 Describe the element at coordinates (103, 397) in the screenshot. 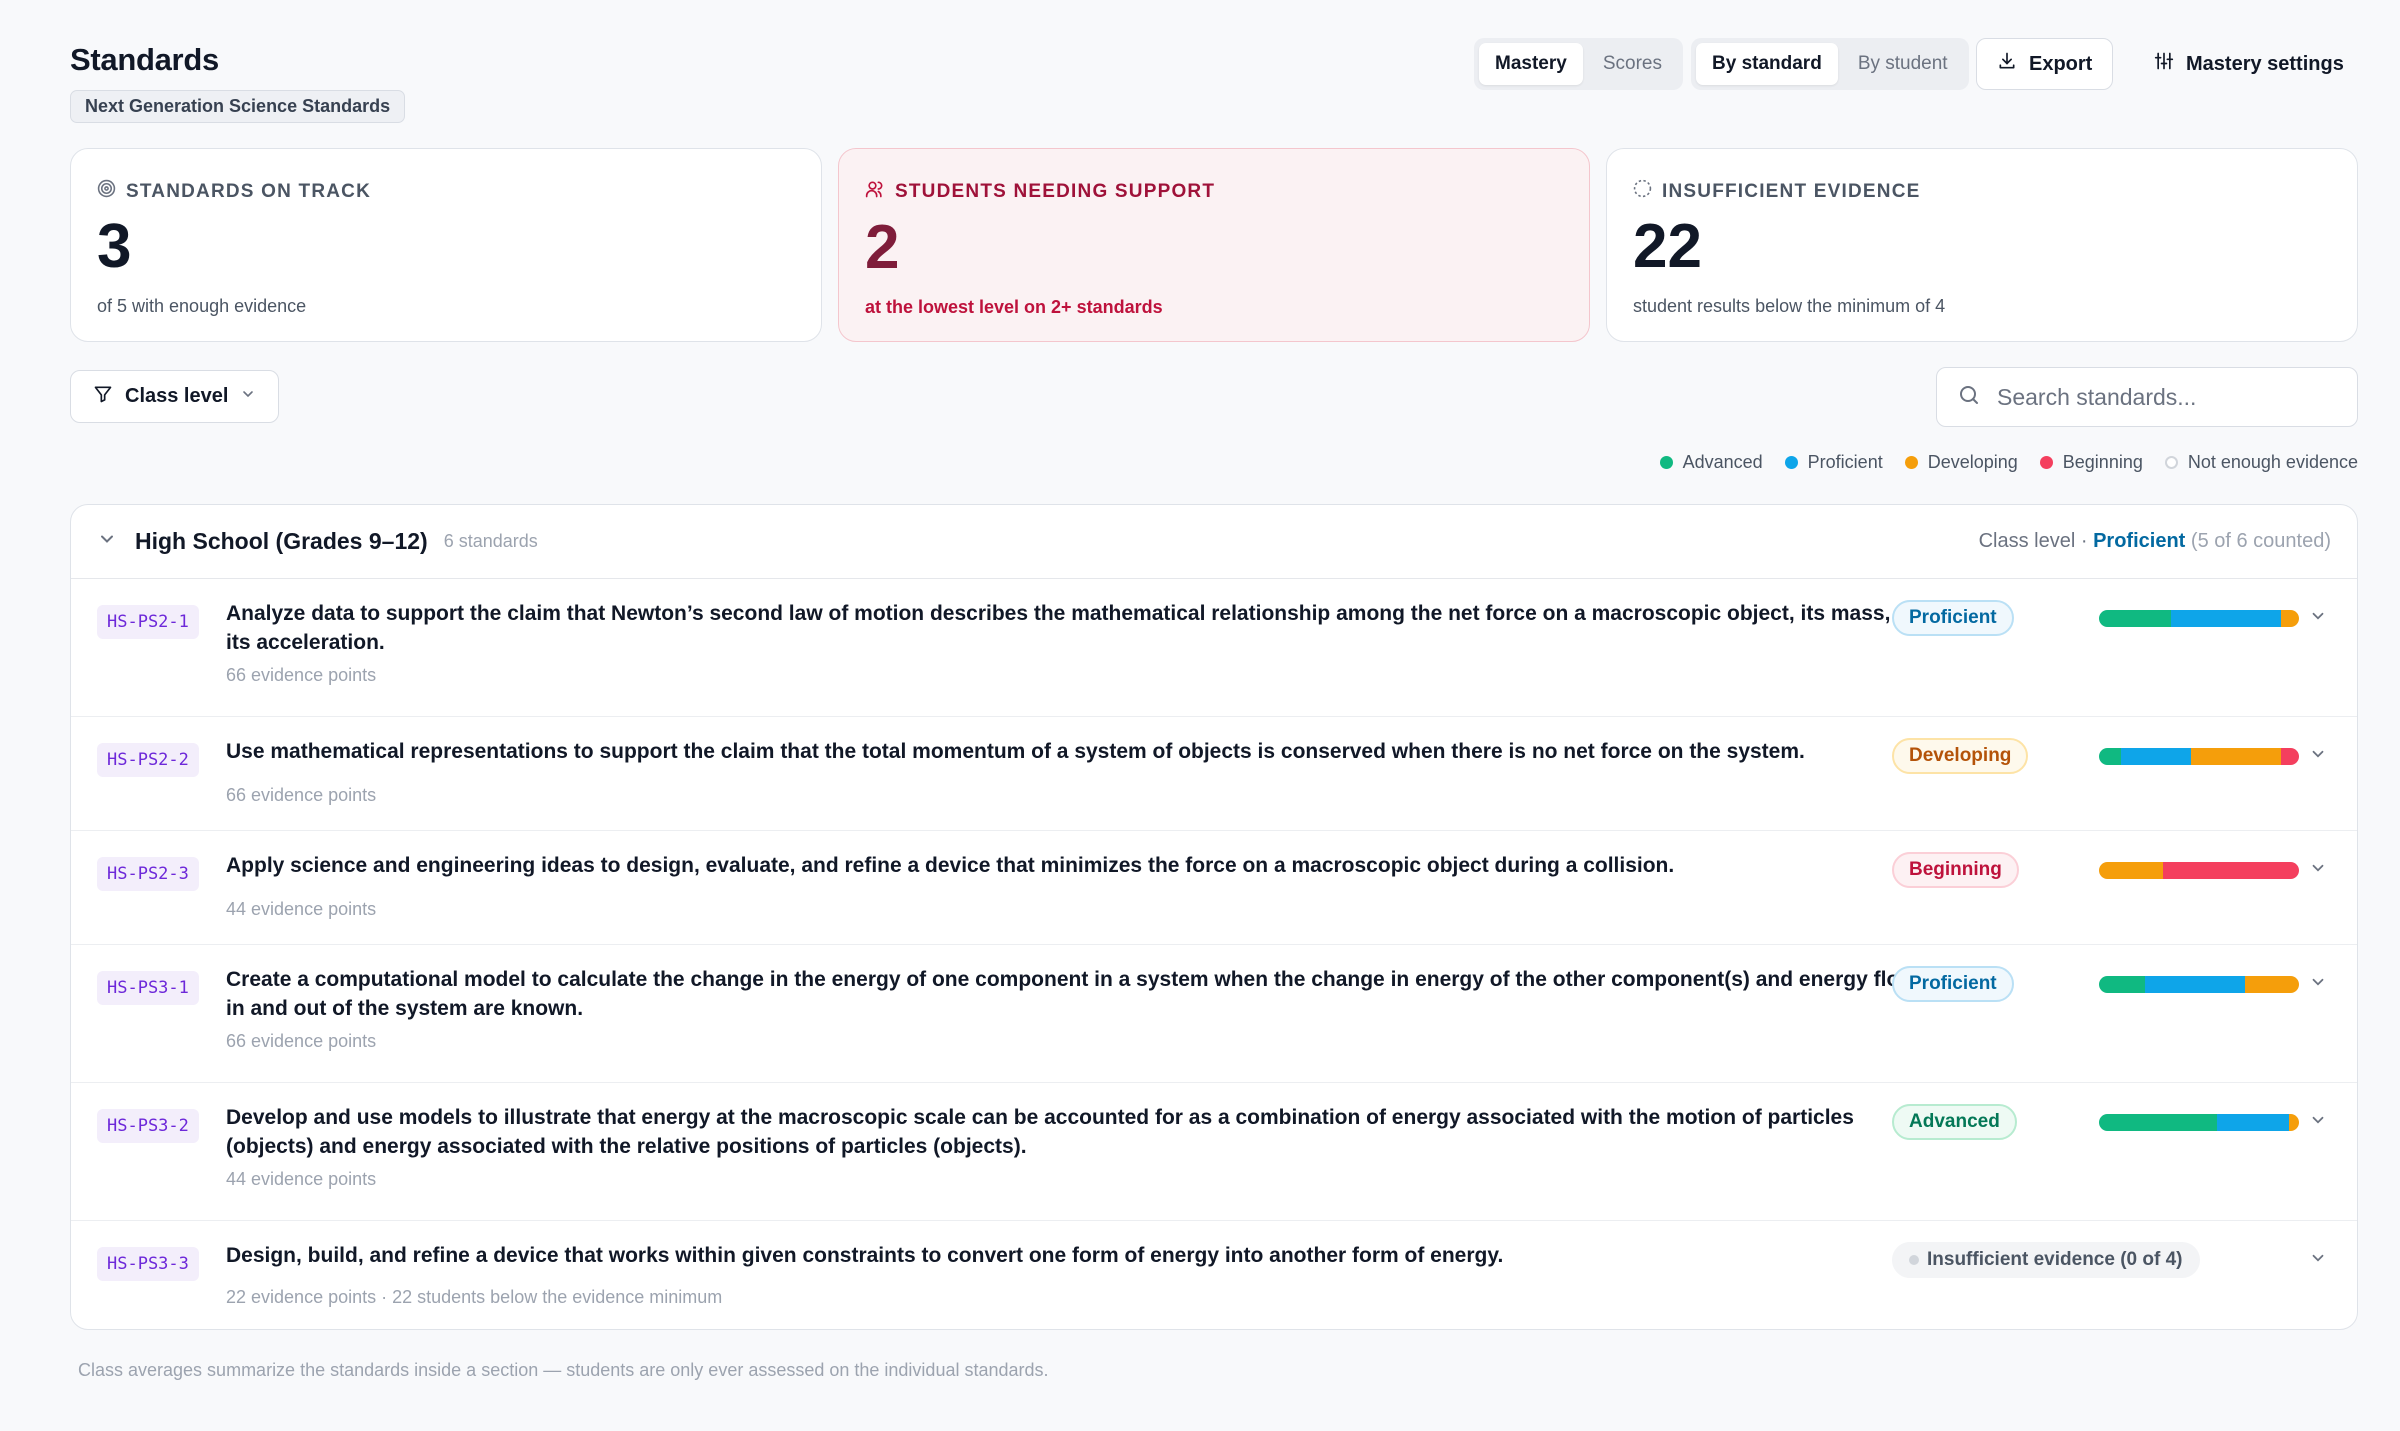

I see `filter-icon` at that location.